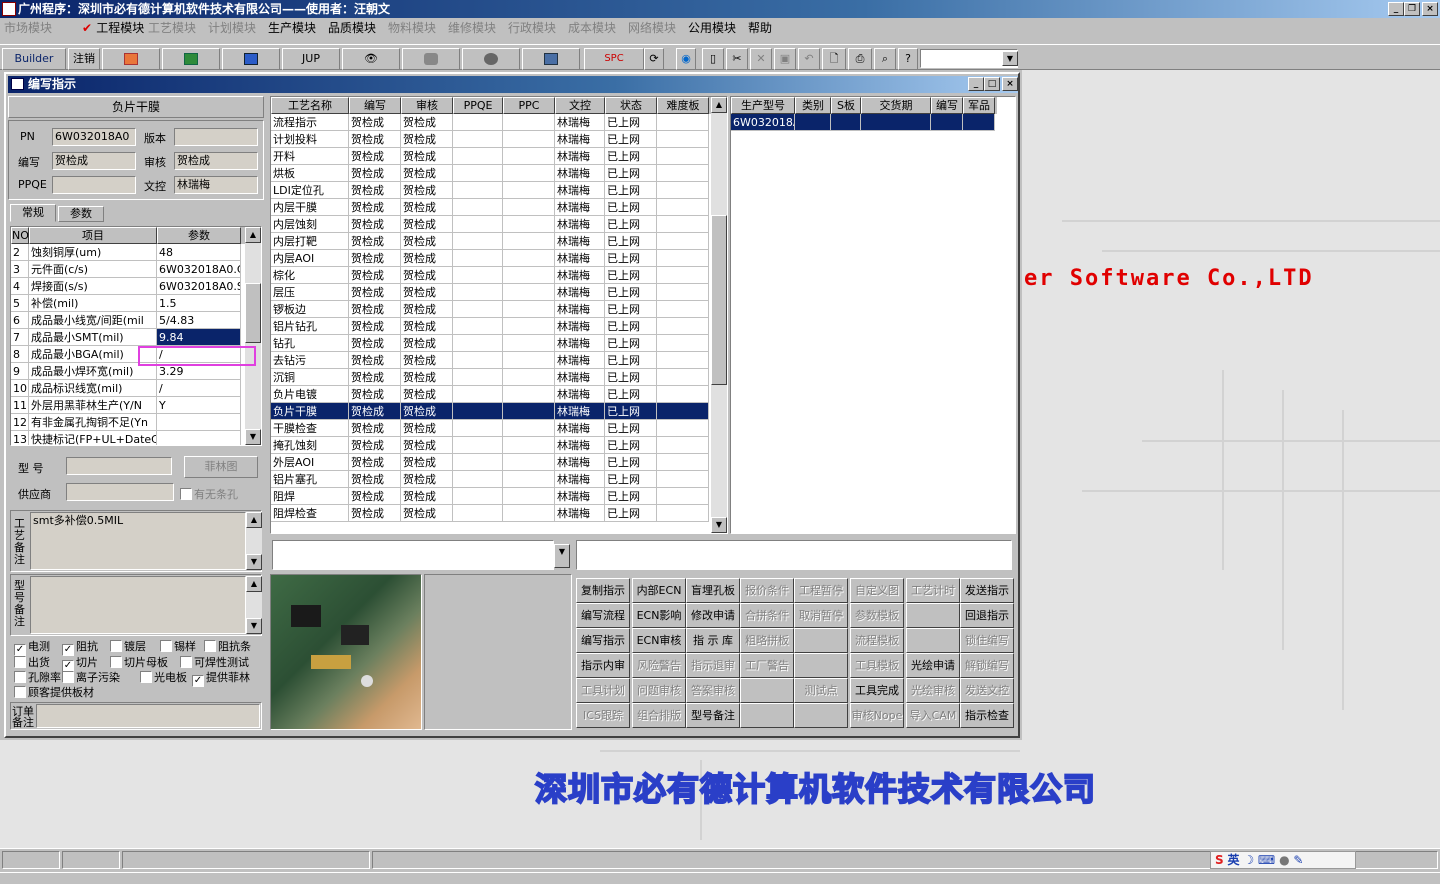 The height and width of the screenshot is (884, 1440). What do you see at coordinates (767, 640) in the screenshot?
I see `action-button: 粗略拼板` at bounding box center [767, 640].